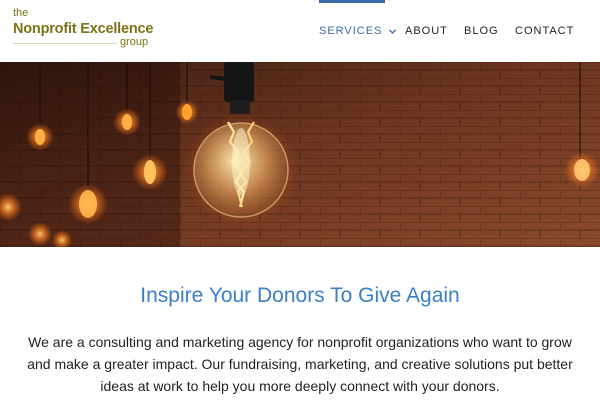 The image size is (600, 400). I want to click on nav-item-services: SERVICES, so click(358, 31).